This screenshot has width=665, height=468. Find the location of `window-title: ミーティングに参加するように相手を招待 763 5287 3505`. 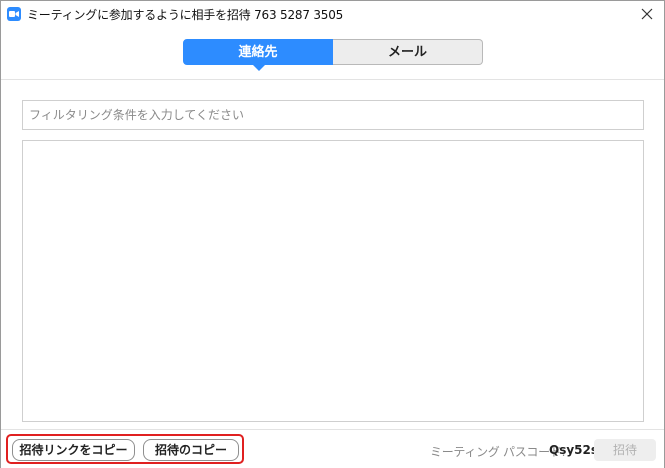

window-title: ミーティングに参加するように相手を招待 763 5287 3505 is located at coordinates (185, 15).